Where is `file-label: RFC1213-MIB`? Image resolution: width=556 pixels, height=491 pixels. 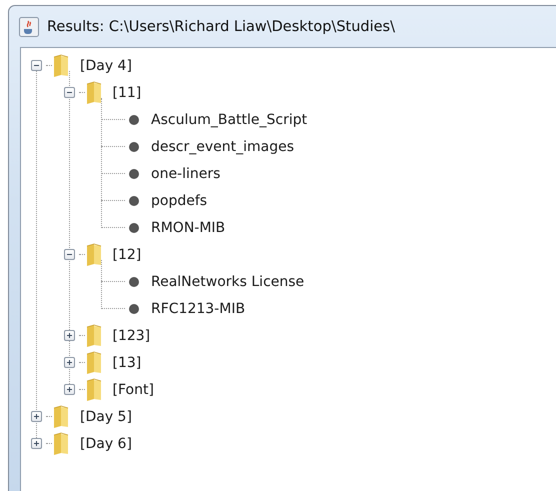 file-label: RFC1213-MIB is located at coordinates (198, 308).